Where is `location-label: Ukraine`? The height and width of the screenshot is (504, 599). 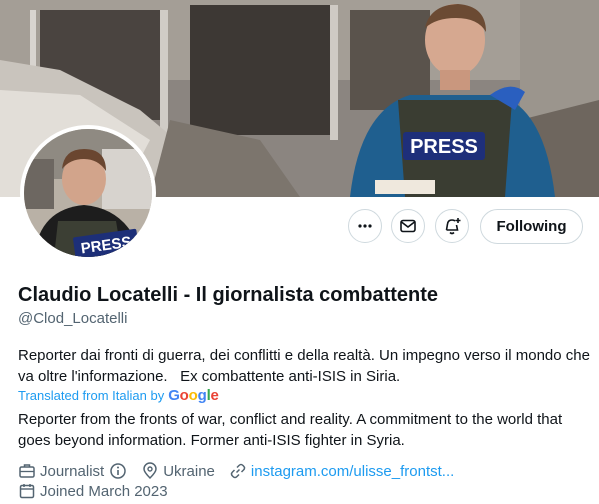
location-label: Ukraine is located at coordinates (189, 471).